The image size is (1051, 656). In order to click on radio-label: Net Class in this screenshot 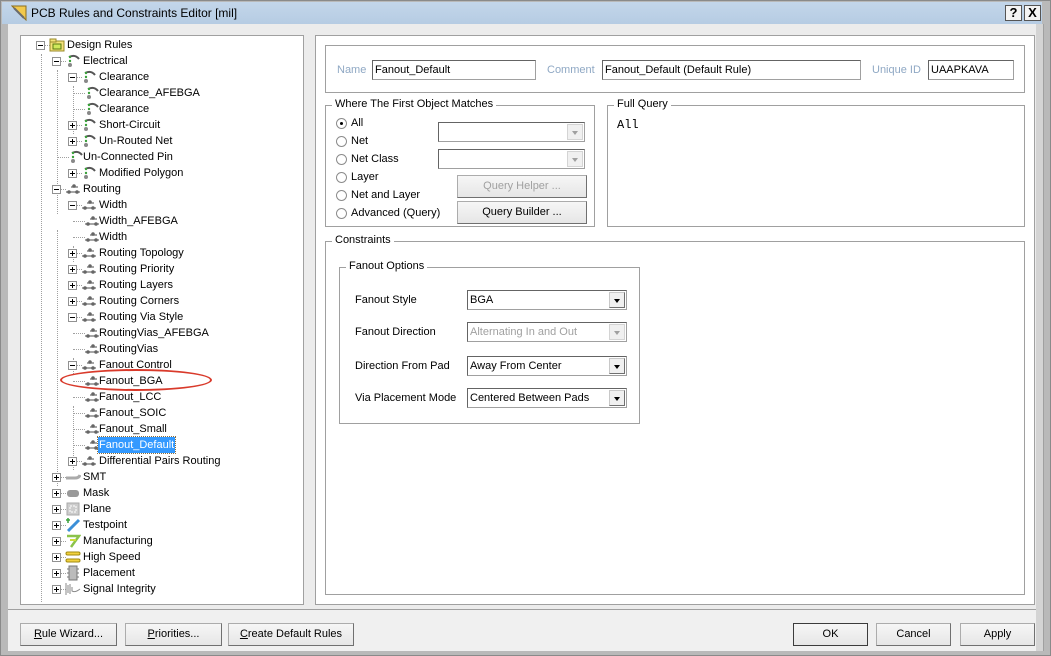, I will do `click(375, 159)`.